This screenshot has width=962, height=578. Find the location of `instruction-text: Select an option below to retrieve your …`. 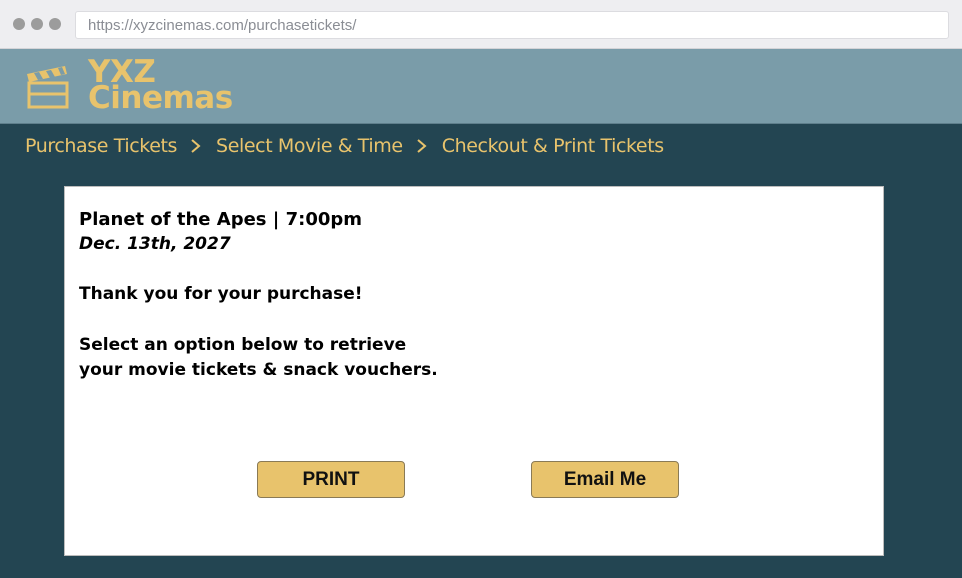

instruction-text: Select an option below to retrieve your … is located at coordinates (258, 358).